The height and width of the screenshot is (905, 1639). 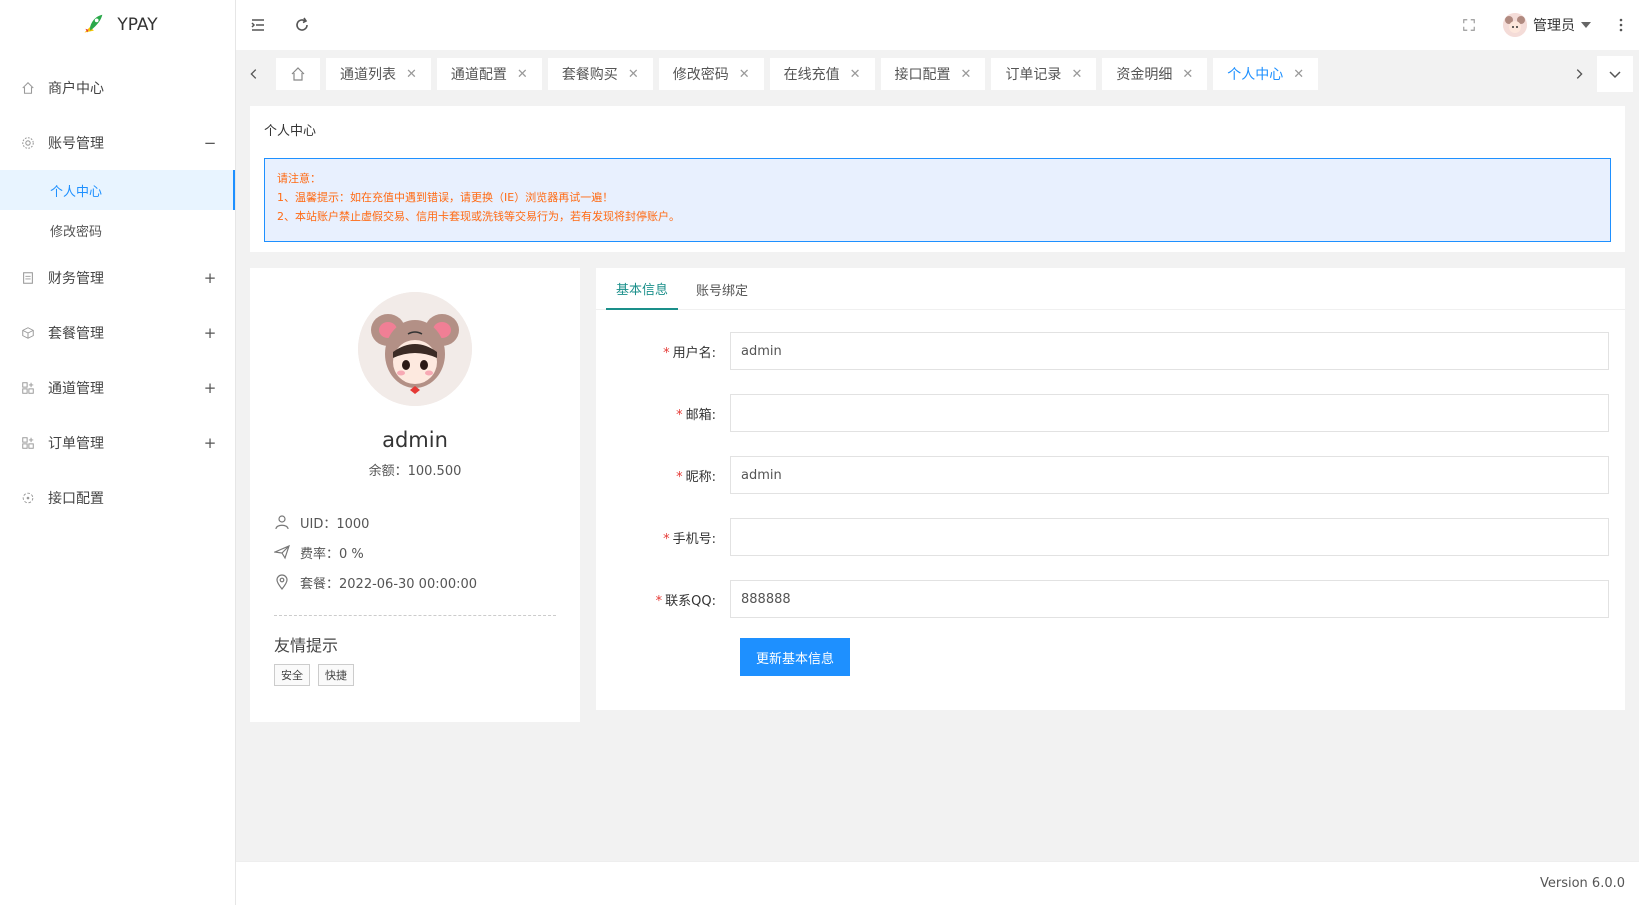 What do you see at coordinates (1469, 25) in the screenshot?
I see `fullscreen-button` at bounding box center [1469, 25].